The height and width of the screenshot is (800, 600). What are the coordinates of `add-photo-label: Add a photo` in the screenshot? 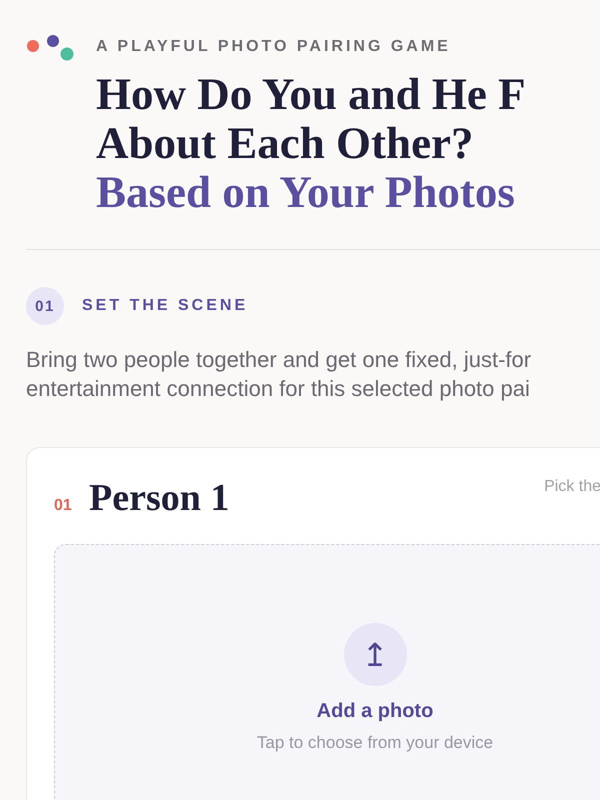 It's located at (375, 711).